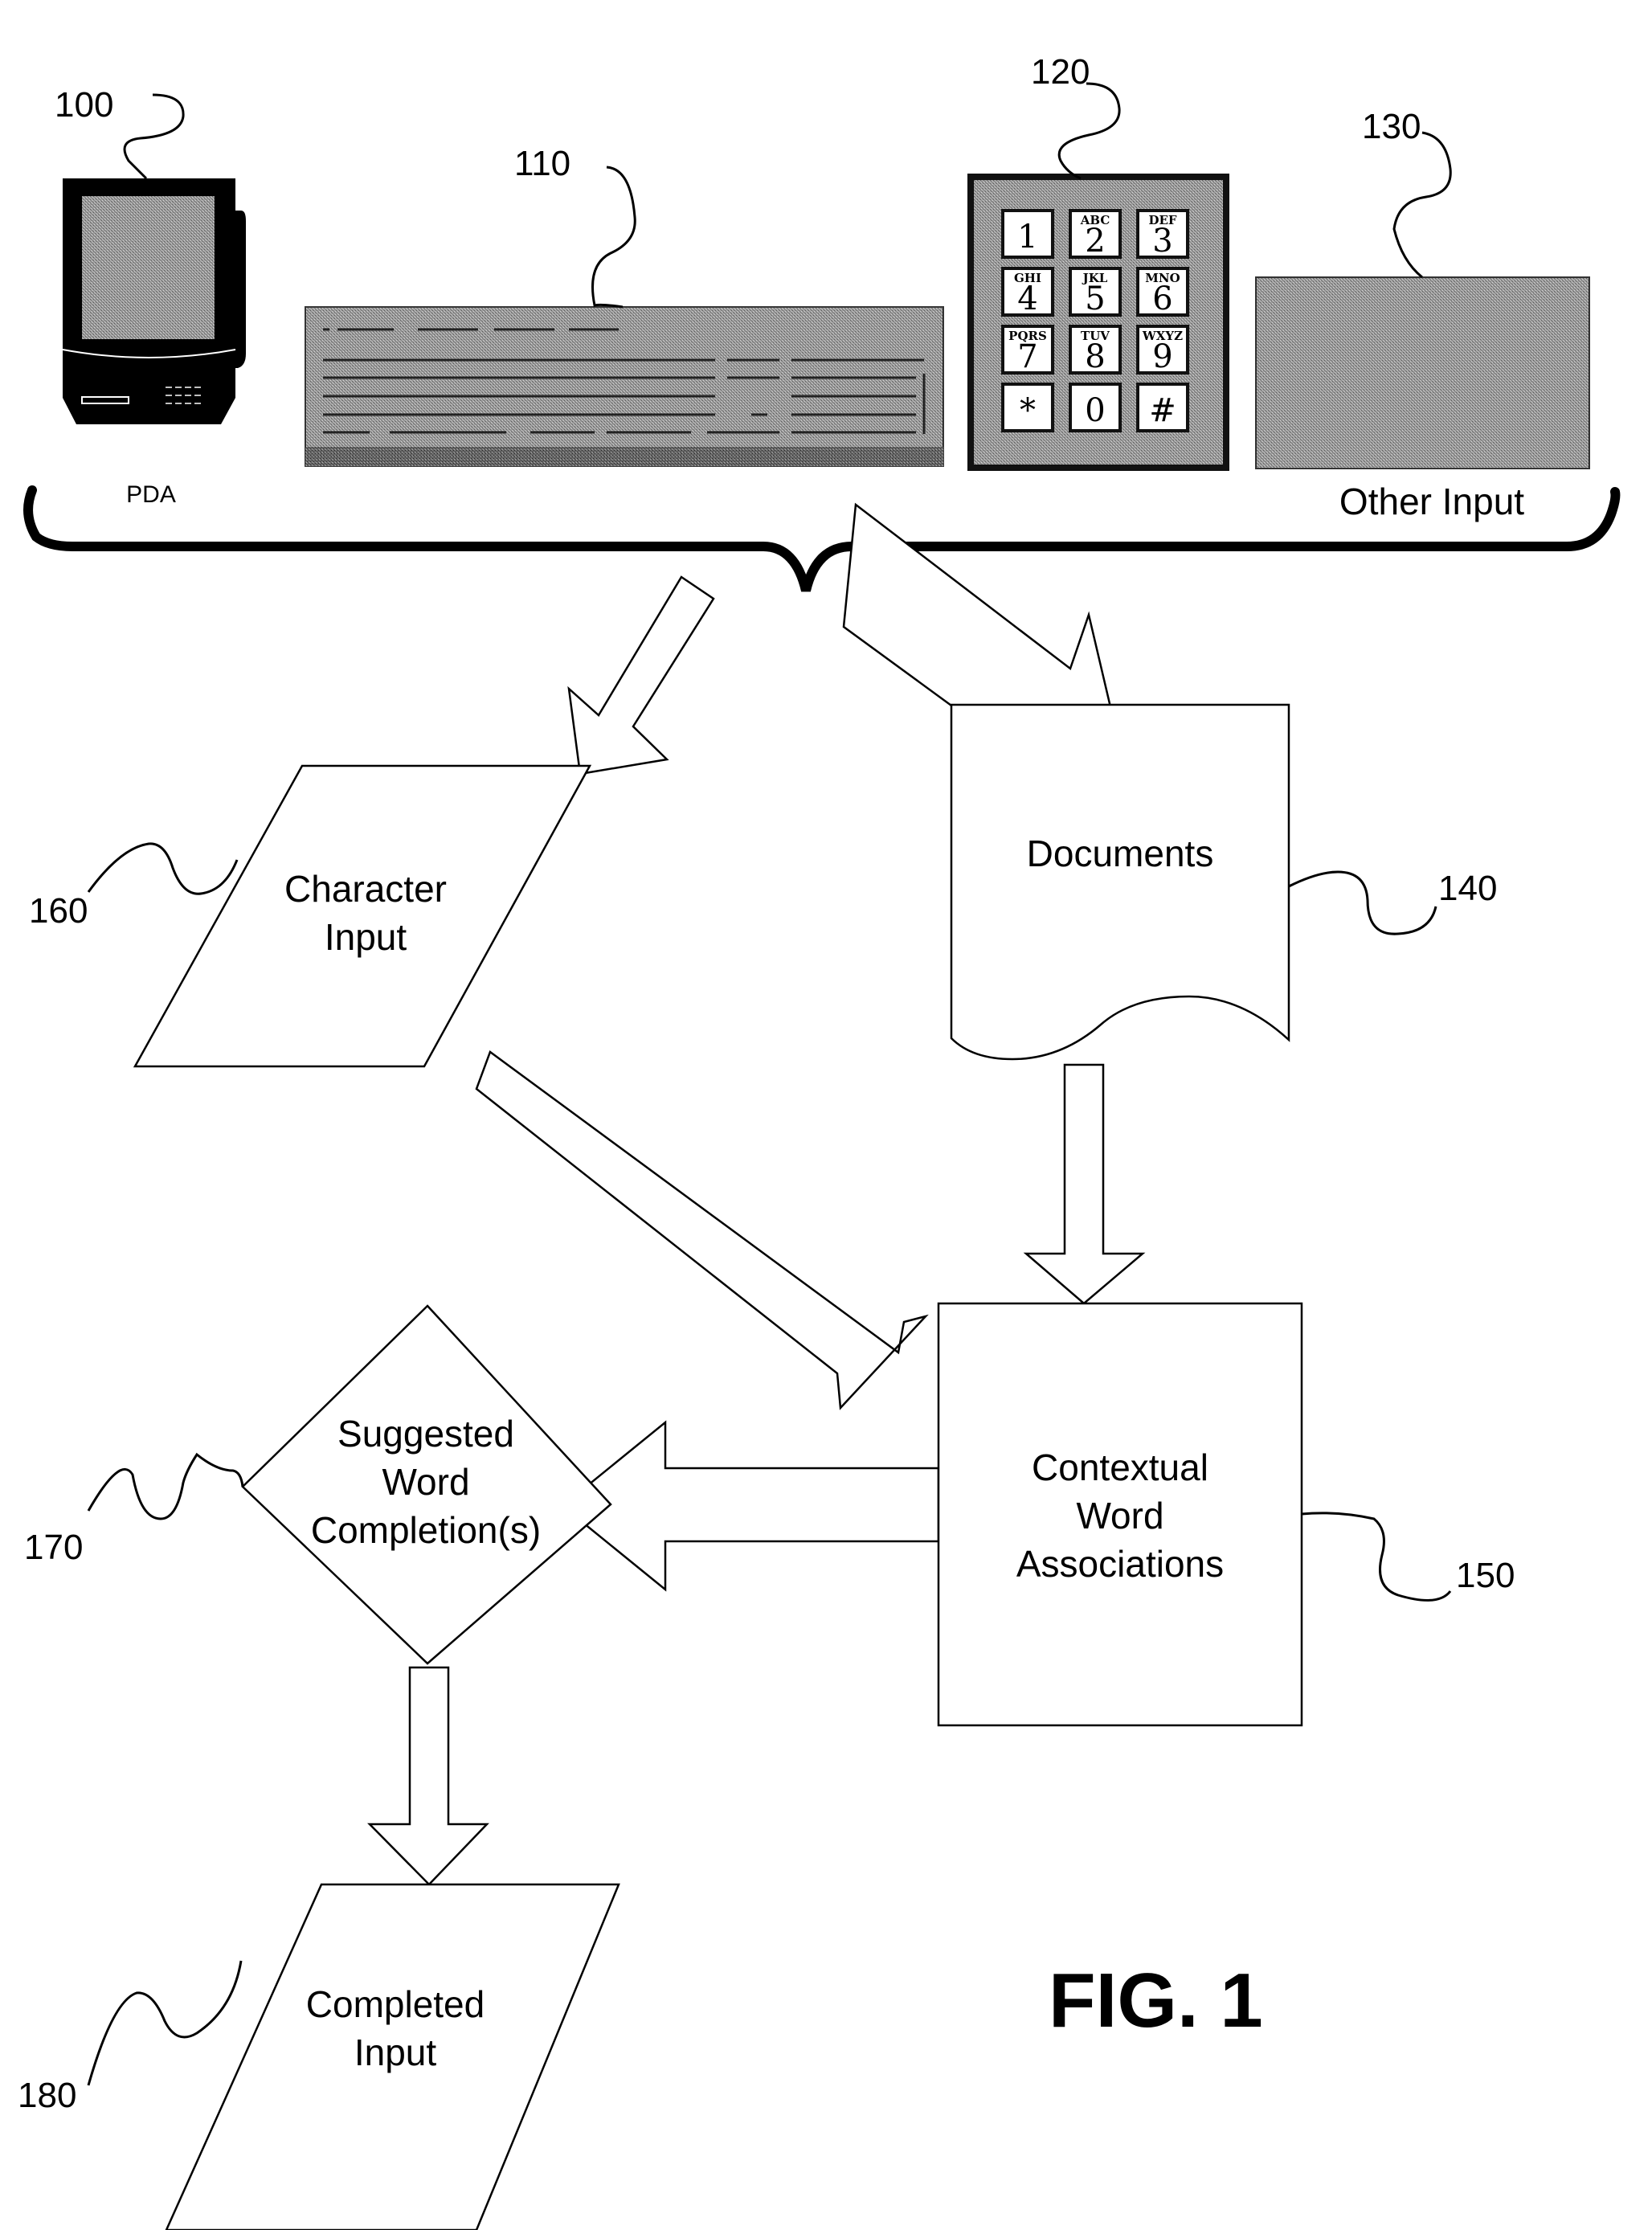  I want to click on keypad-key-number: #, so click(1163, 410).